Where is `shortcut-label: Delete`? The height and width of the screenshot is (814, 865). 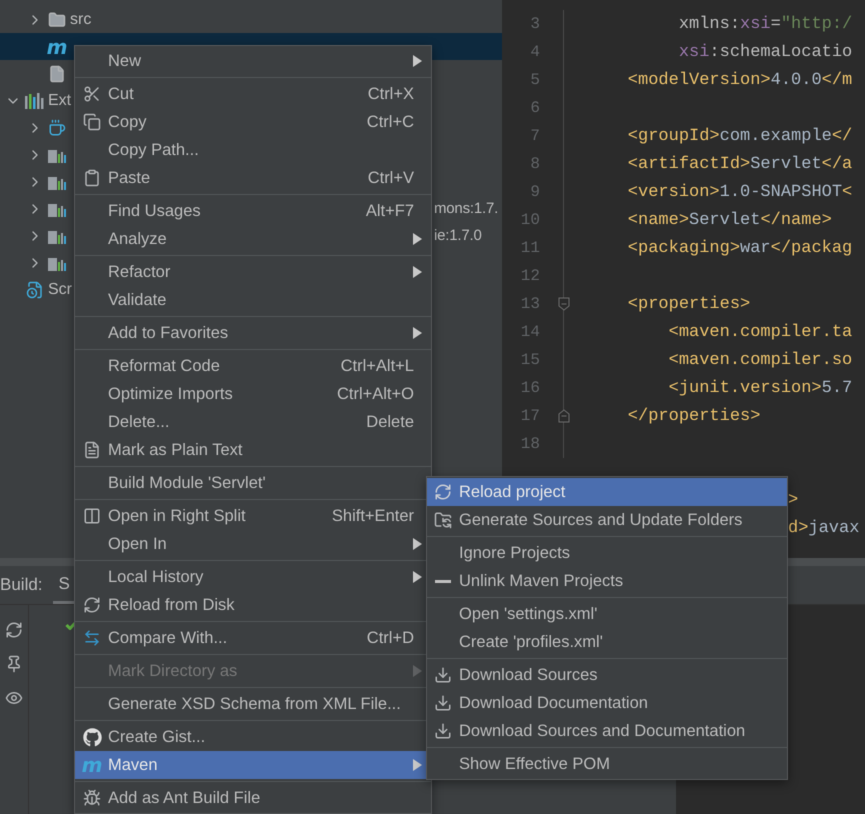 shortcut-label: Delete is located at coordinates (390, 422).